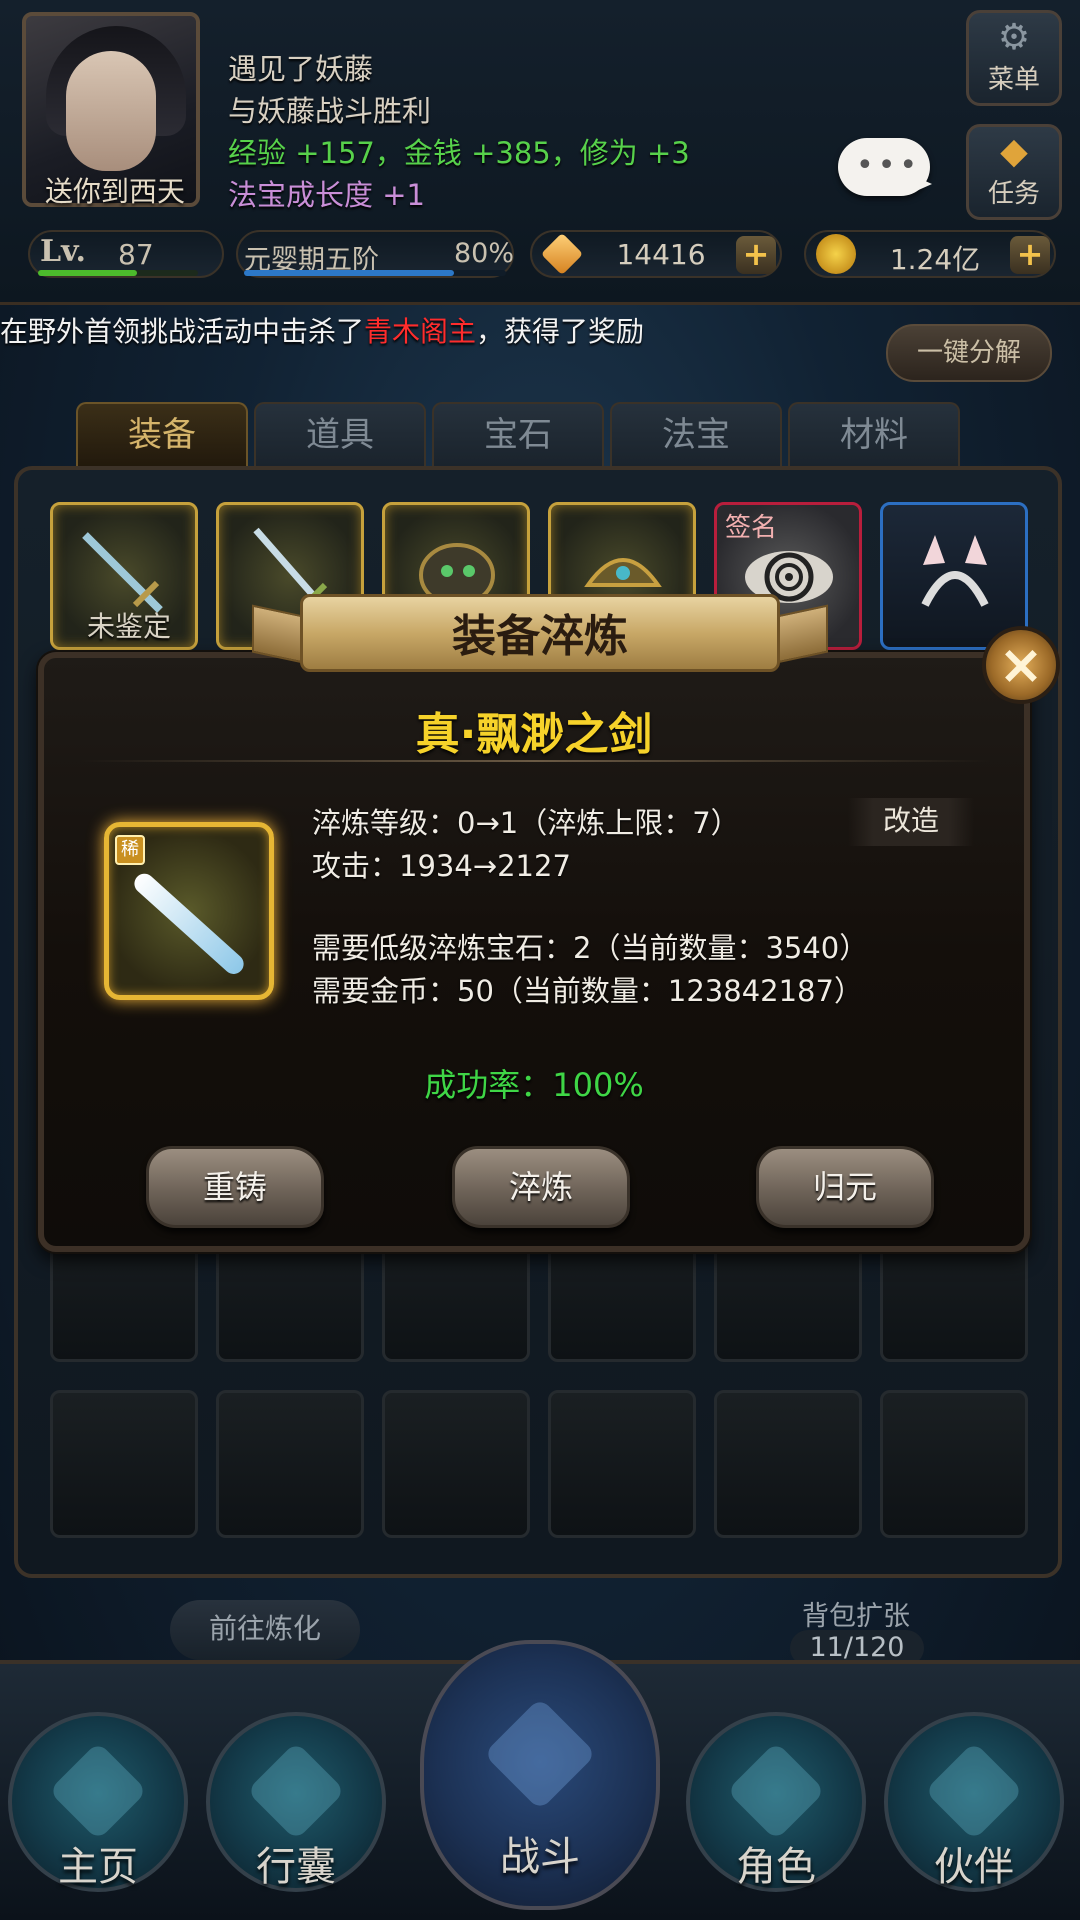  I want to click on menu-button: ⚙ 菜单, so click(1014, 58).